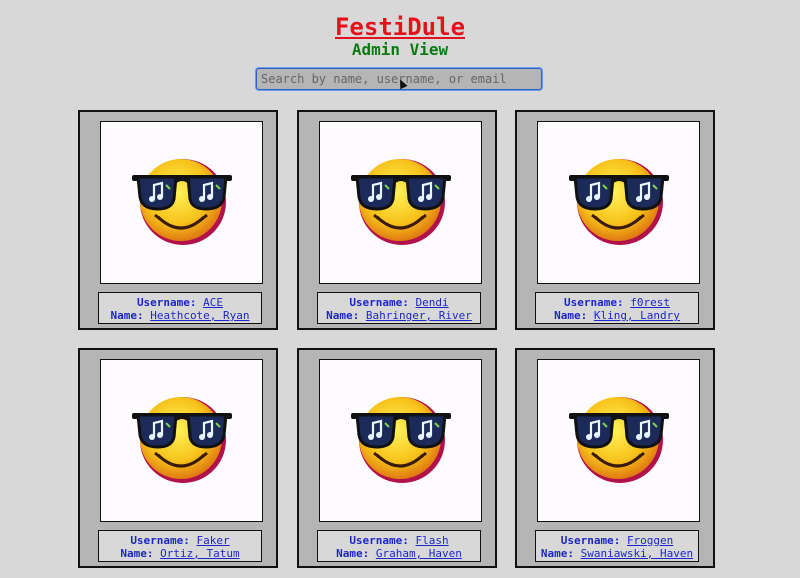  What do you see at coordinates (400, 49) in the screenshot?
I see `page-subtitle: Admin View` at bounding box center [400, 49].